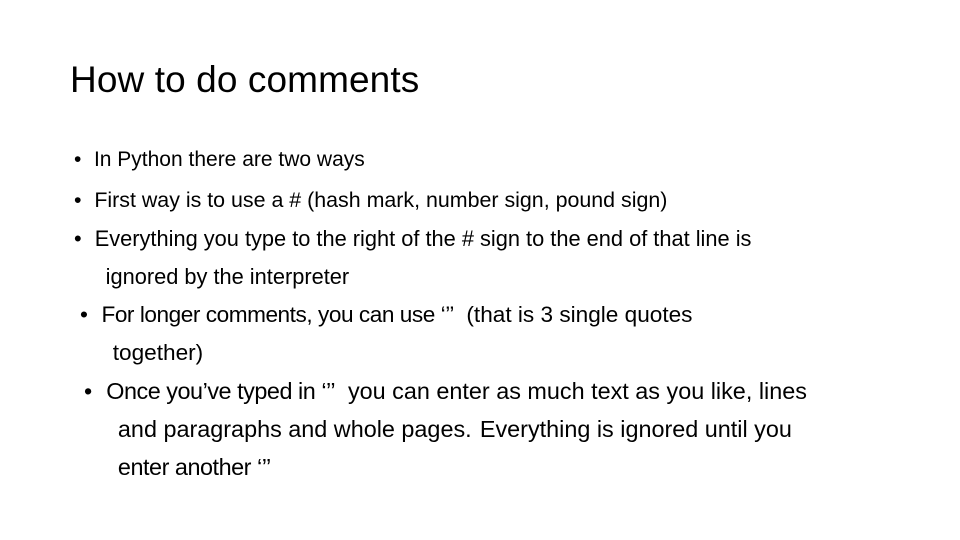 The height and width of the screenshot is (540, 960). I want to click on bullet-line-continued: ignored by the interpreter, so click(488, 277).